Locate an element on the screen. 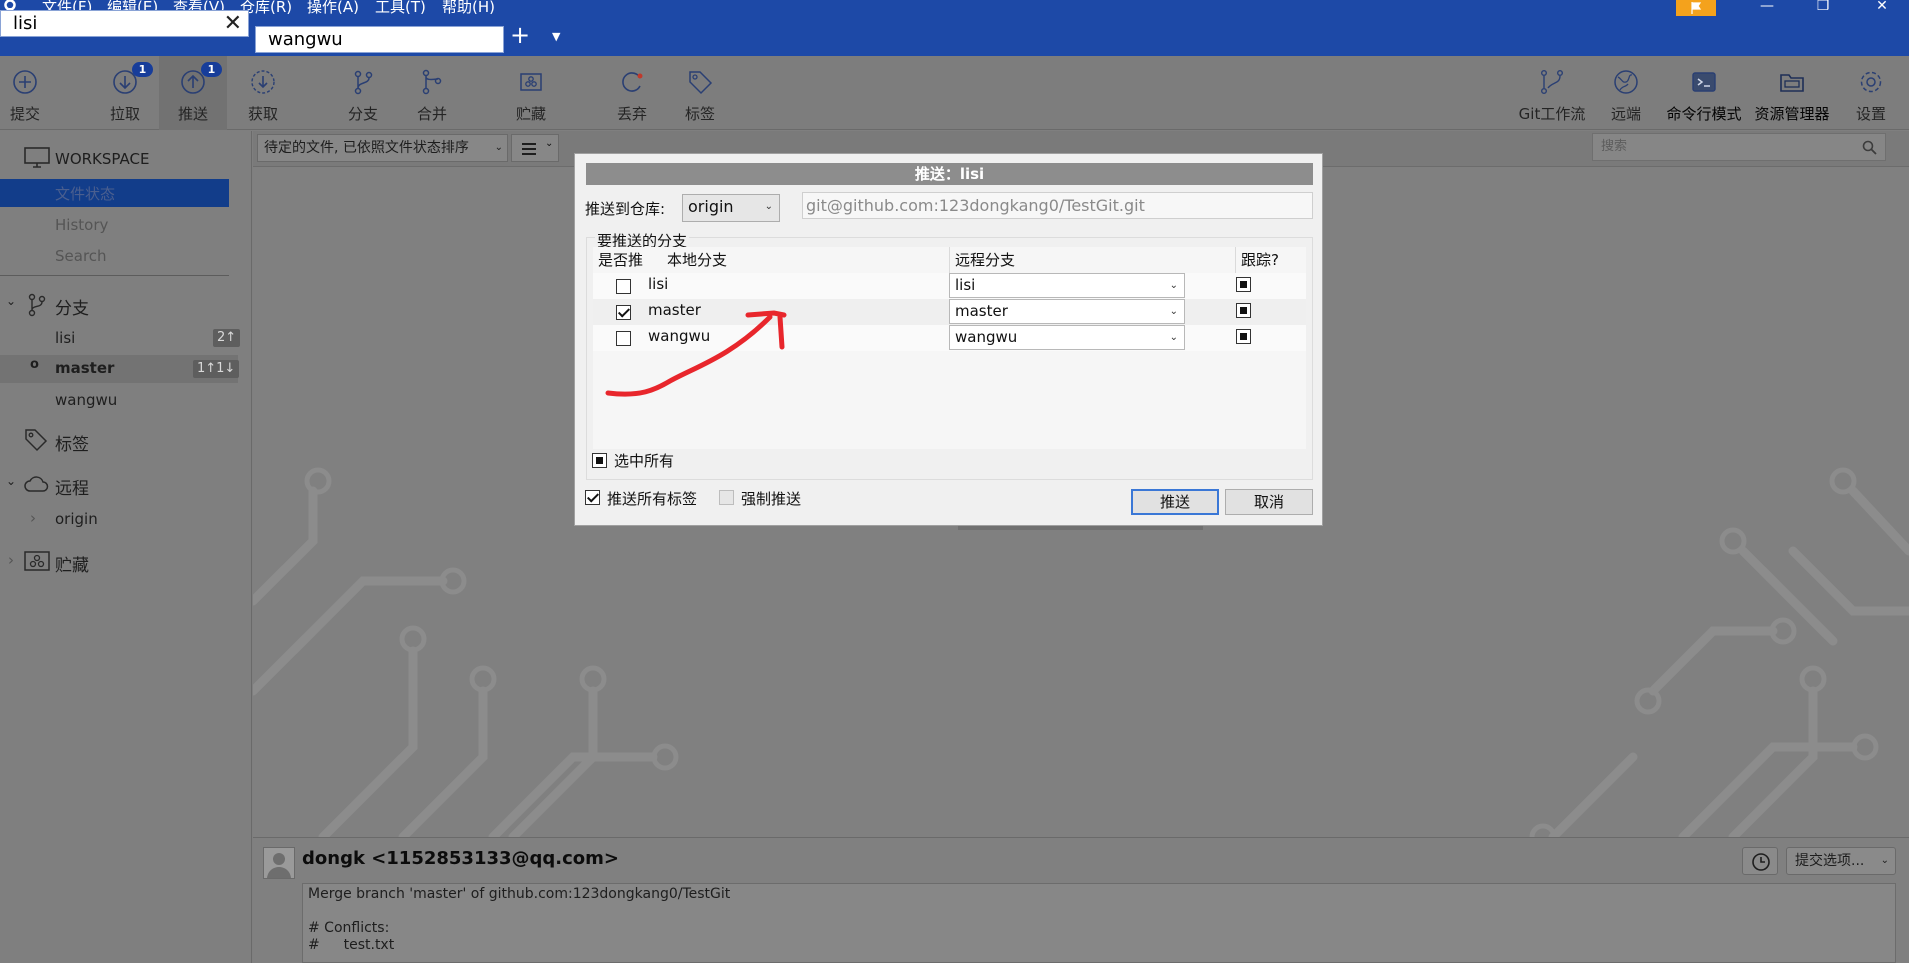  remotes-header: 远程 is located at coordinates (72, 486).